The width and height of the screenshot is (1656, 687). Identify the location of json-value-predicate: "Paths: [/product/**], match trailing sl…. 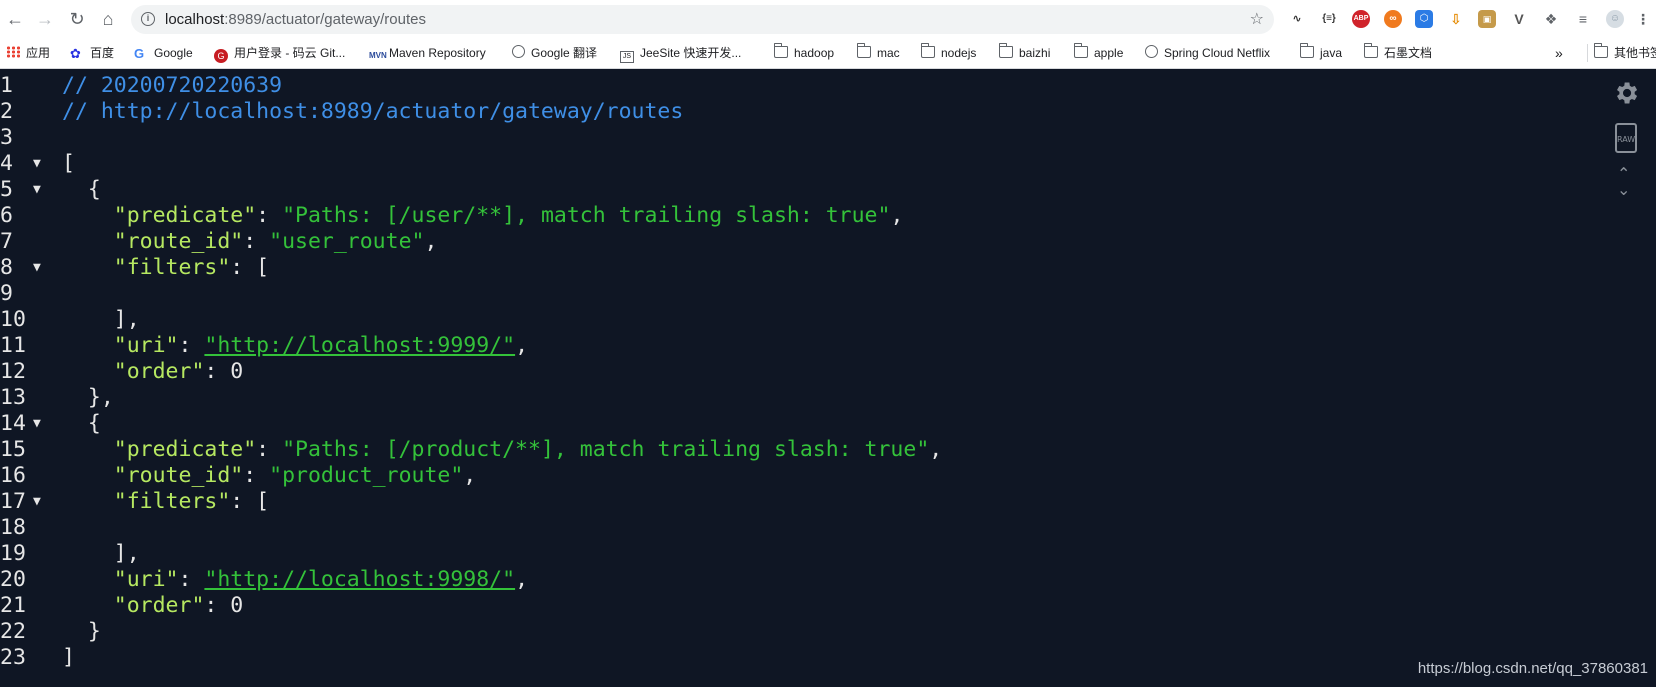
(606, 449).